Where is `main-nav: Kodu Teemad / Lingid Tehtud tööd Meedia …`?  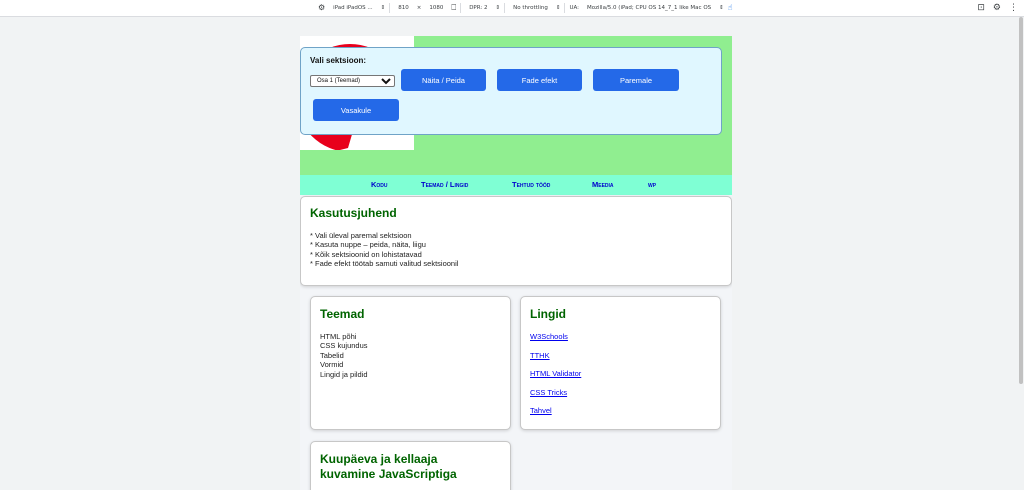
main-nav: Kodu Teemad / Lingid Tehtud tööd Meedia … is located at coordinates (516, 185).